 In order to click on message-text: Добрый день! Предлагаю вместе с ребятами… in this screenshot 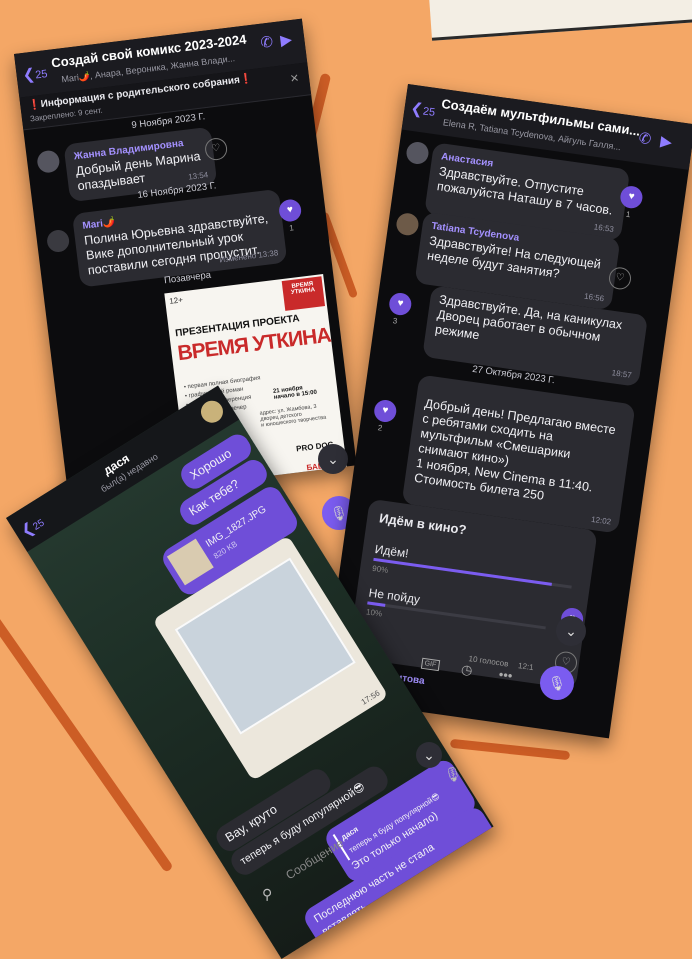, I will do `click(515, 449)`.